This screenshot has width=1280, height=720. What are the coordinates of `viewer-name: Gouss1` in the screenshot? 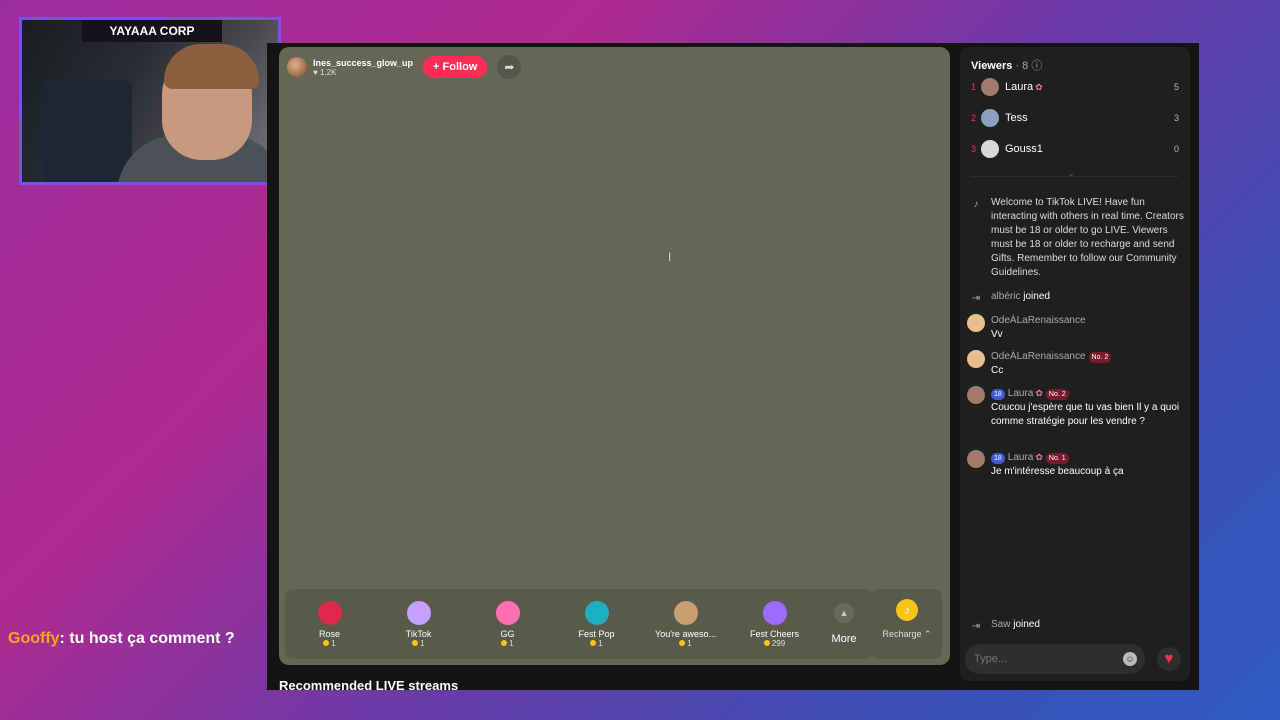 It's located at (1024, 149).